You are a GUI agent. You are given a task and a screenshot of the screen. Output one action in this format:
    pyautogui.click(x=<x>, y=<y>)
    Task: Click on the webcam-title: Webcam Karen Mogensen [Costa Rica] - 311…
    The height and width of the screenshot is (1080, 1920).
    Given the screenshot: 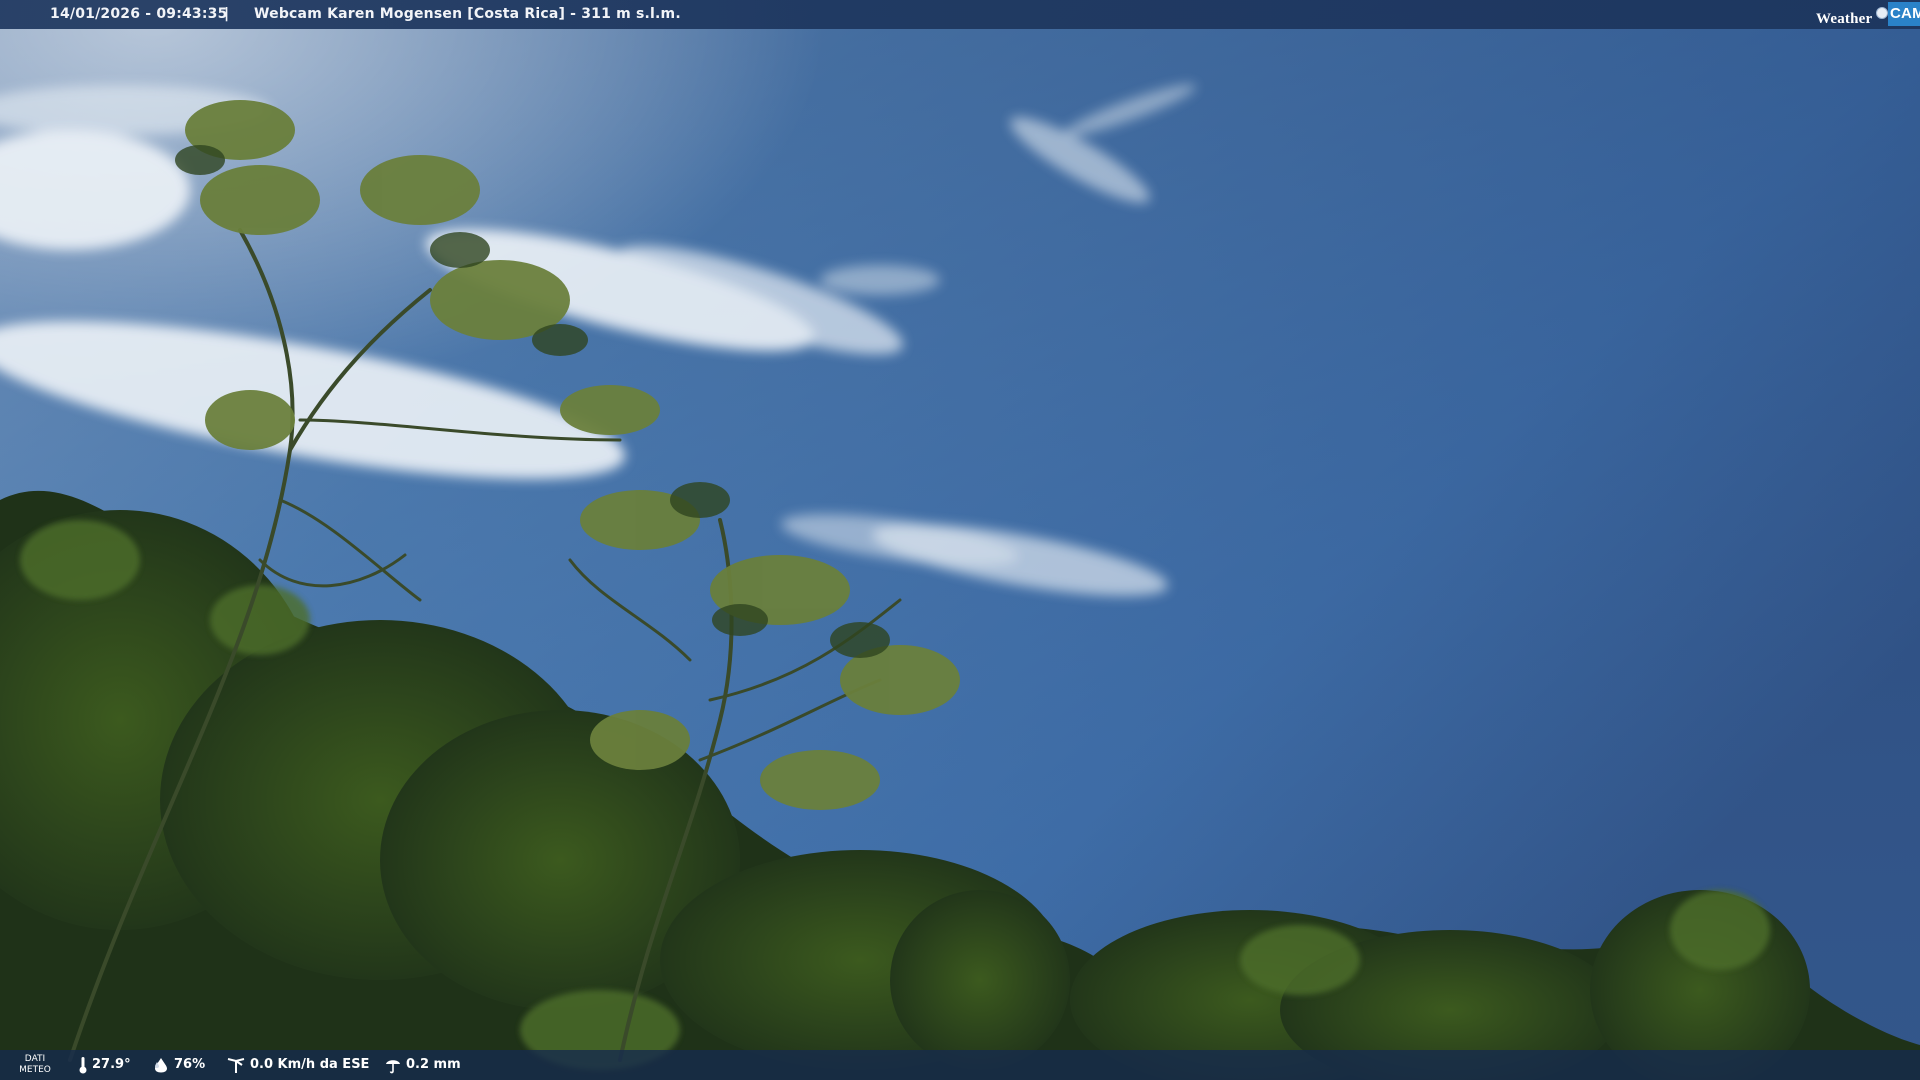 What is the action you would take?
    pyautogui.click(x=467, y=14)
    